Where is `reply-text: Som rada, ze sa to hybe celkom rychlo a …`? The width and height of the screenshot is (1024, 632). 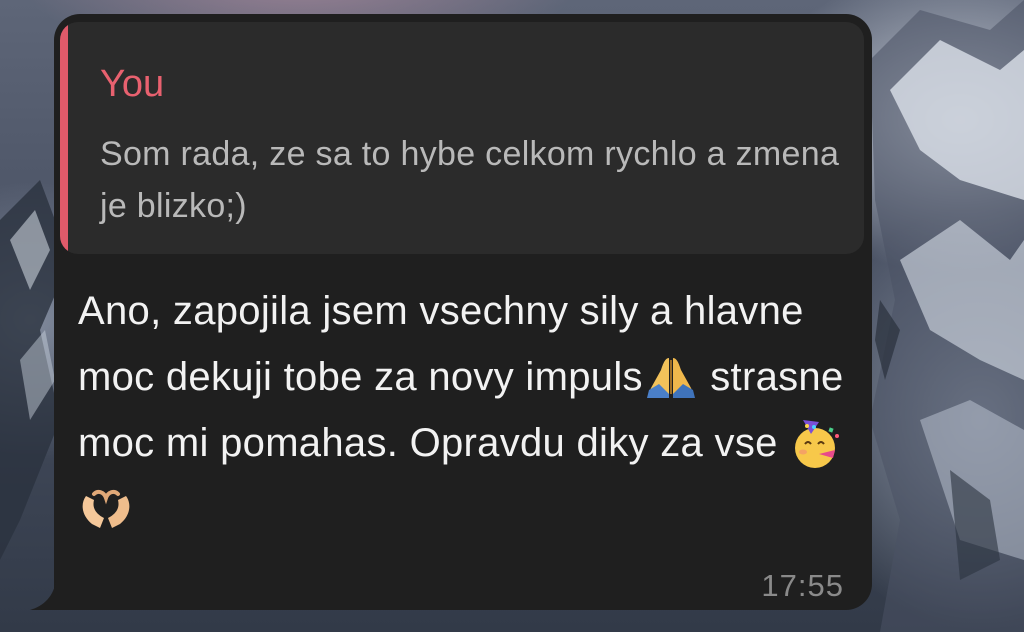 reply-text: Som rada, ze sa to hybe celkom rychlo a … is located at coordinates (470, 180).